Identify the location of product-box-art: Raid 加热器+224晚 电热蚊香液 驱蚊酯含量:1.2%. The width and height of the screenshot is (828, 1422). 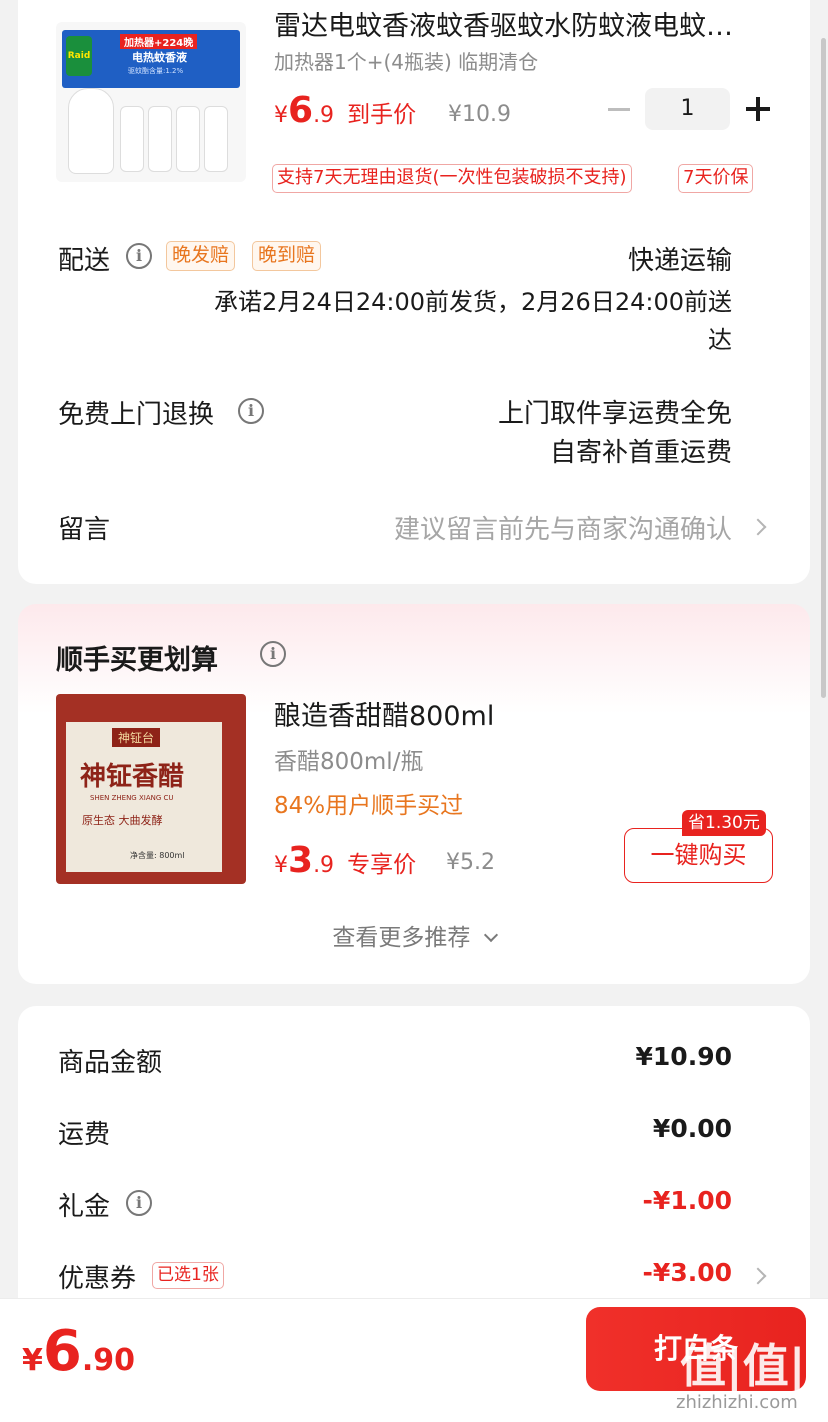
(151, 59).